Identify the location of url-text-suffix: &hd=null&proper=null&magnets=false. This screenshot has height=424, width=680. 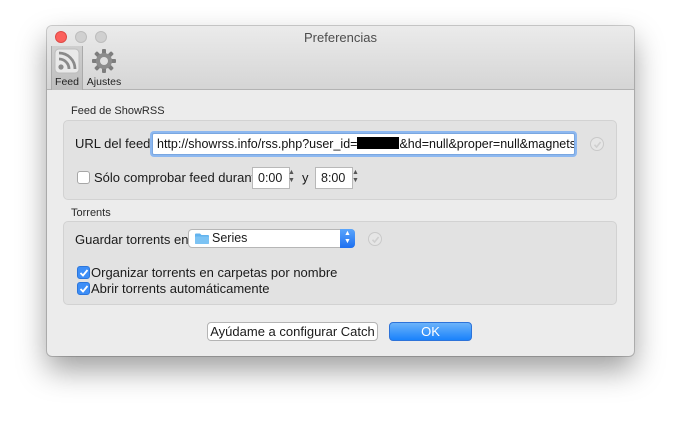
(486, 144).